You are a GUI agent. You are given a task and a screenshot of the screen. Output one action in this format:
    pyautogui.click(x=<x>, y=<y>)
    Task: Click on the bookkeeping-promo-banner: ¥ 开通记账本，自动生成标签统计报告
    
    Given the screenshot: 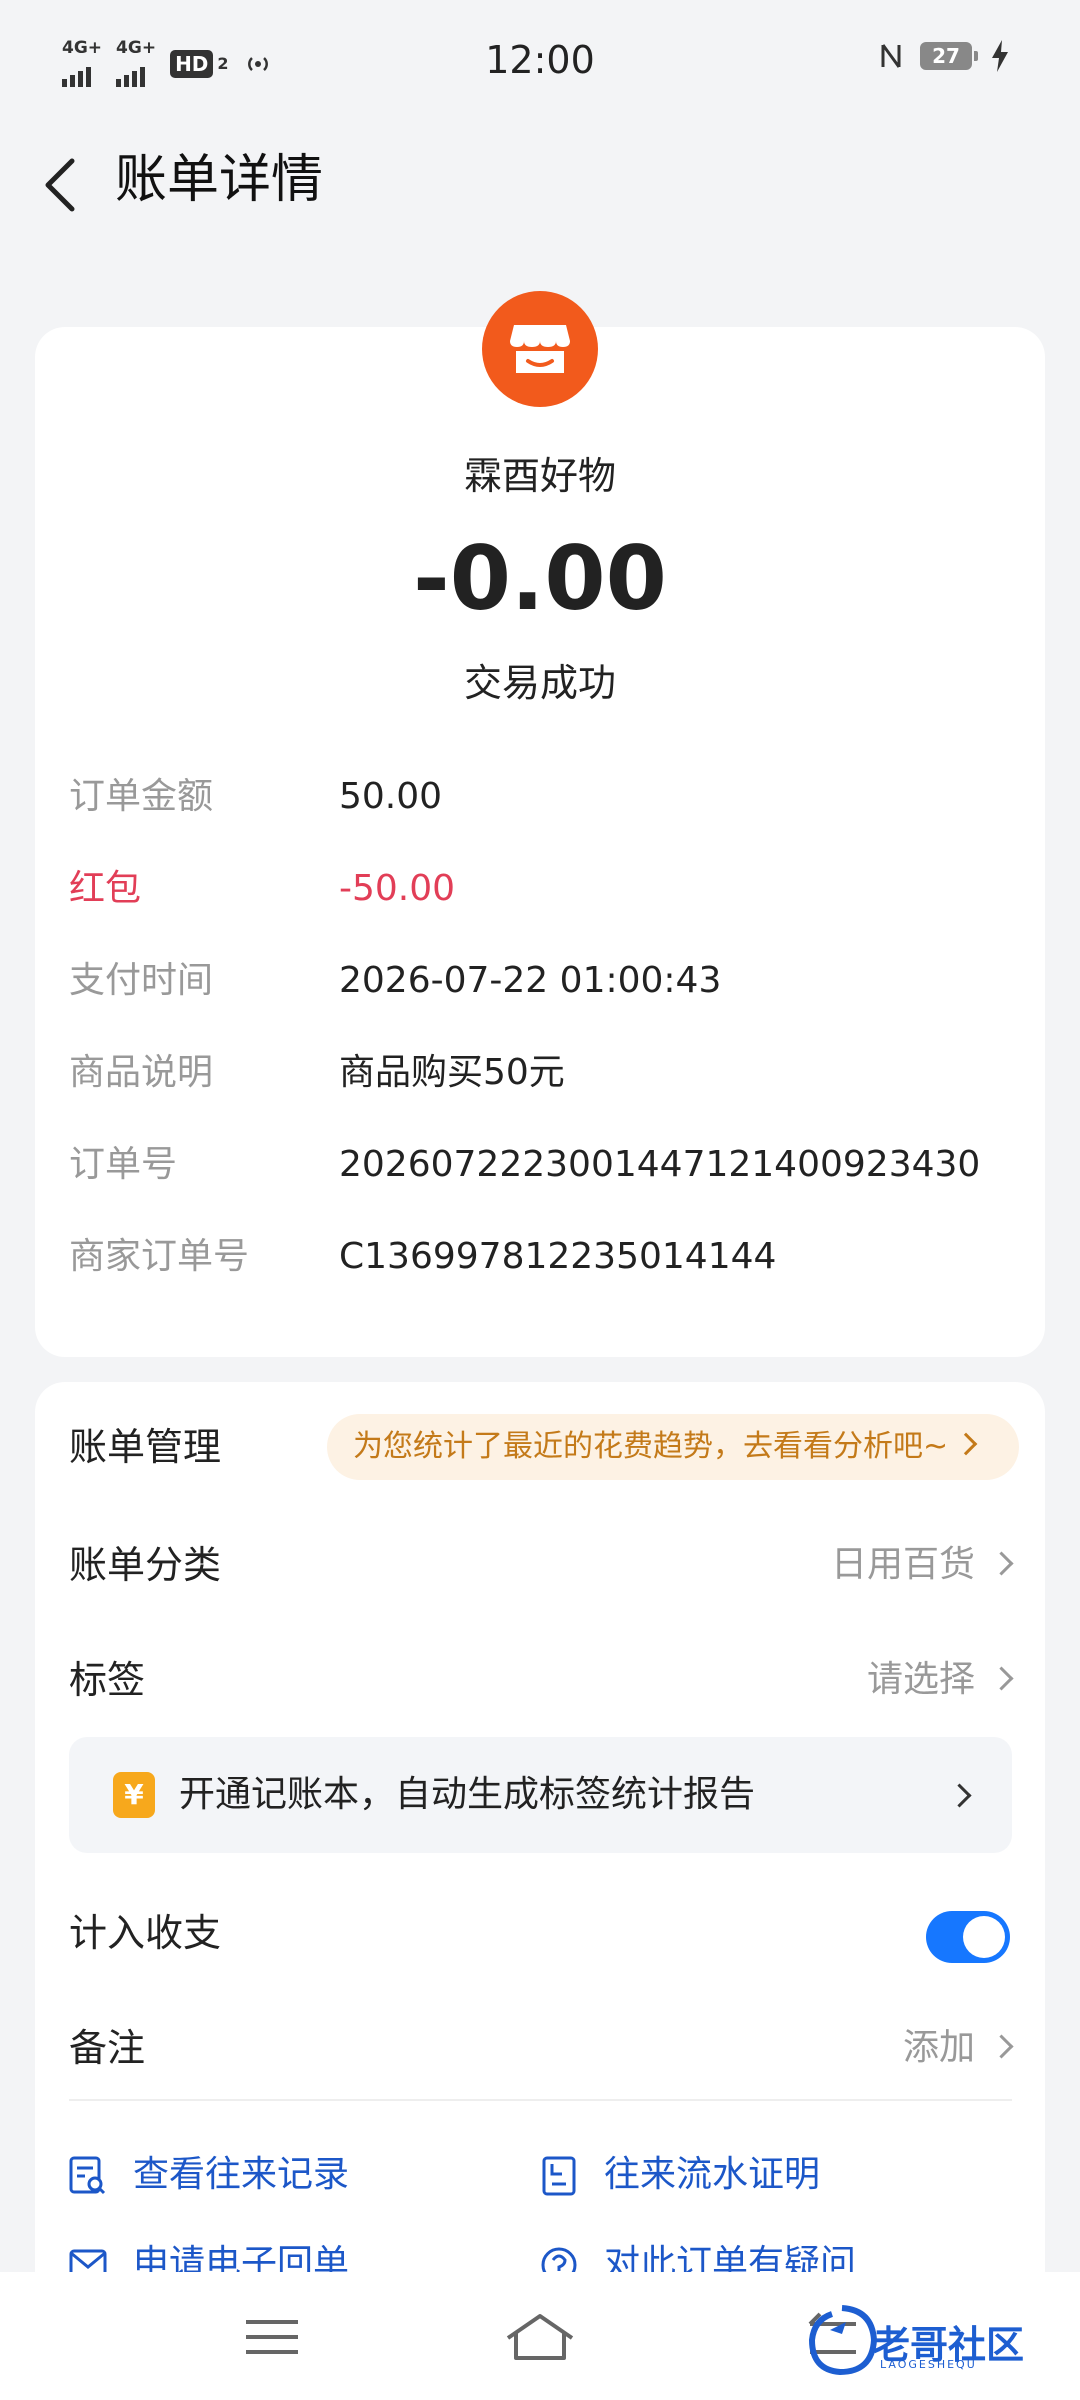 What is the action you would take?
    pyautogui.click(x=540, y=1795)
    